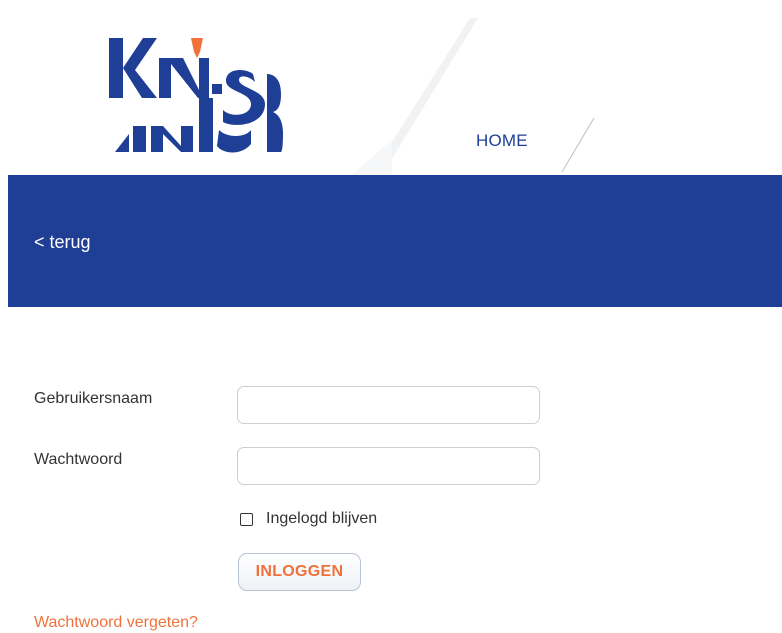 This screenshot has height=633, width=782. What do you see at coordinates (322, 518) in the screenshot?
I see `remember-me-label: Ingelogd blijven` at bounding box center [322, 518].